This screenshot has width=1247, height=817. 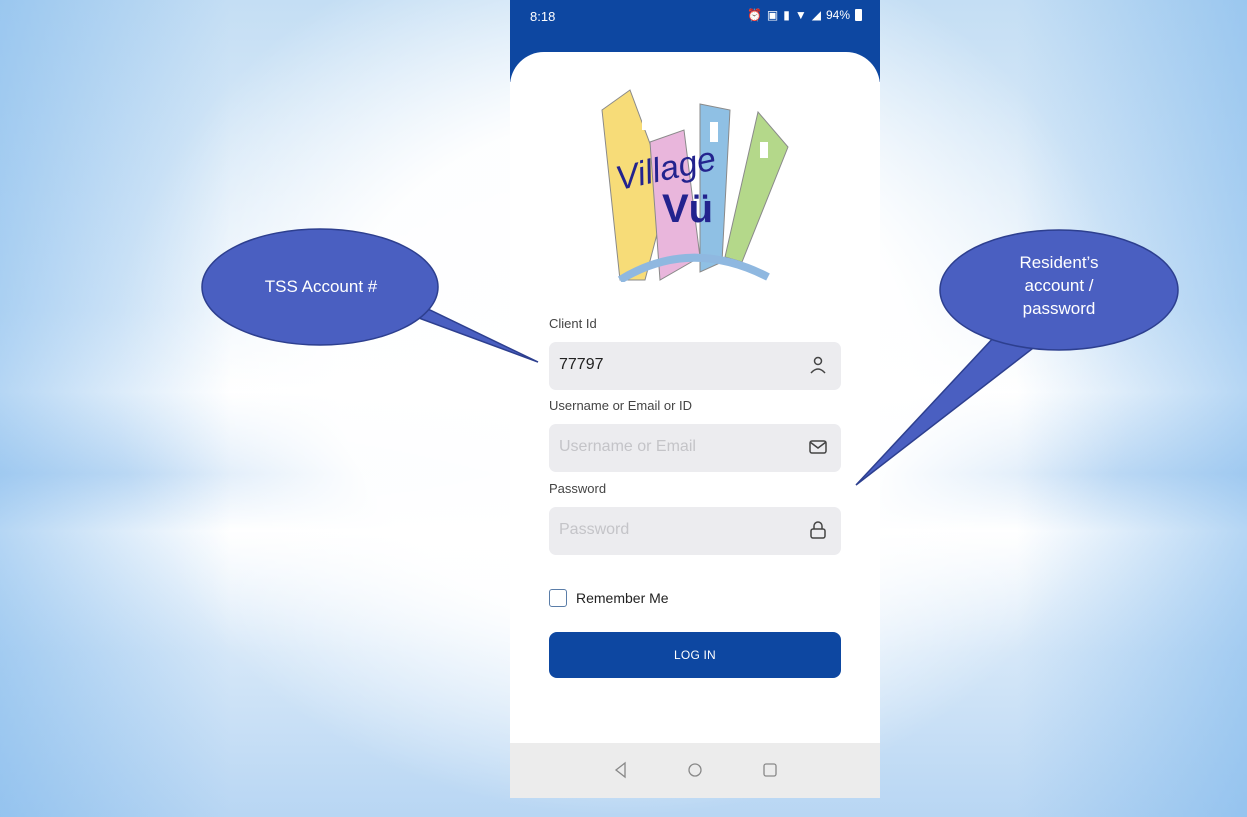 What do you see at coordinates (1059, 308) in the screenshot?
I see `callout-right-line3: password` at bounding box center [1059, 308].